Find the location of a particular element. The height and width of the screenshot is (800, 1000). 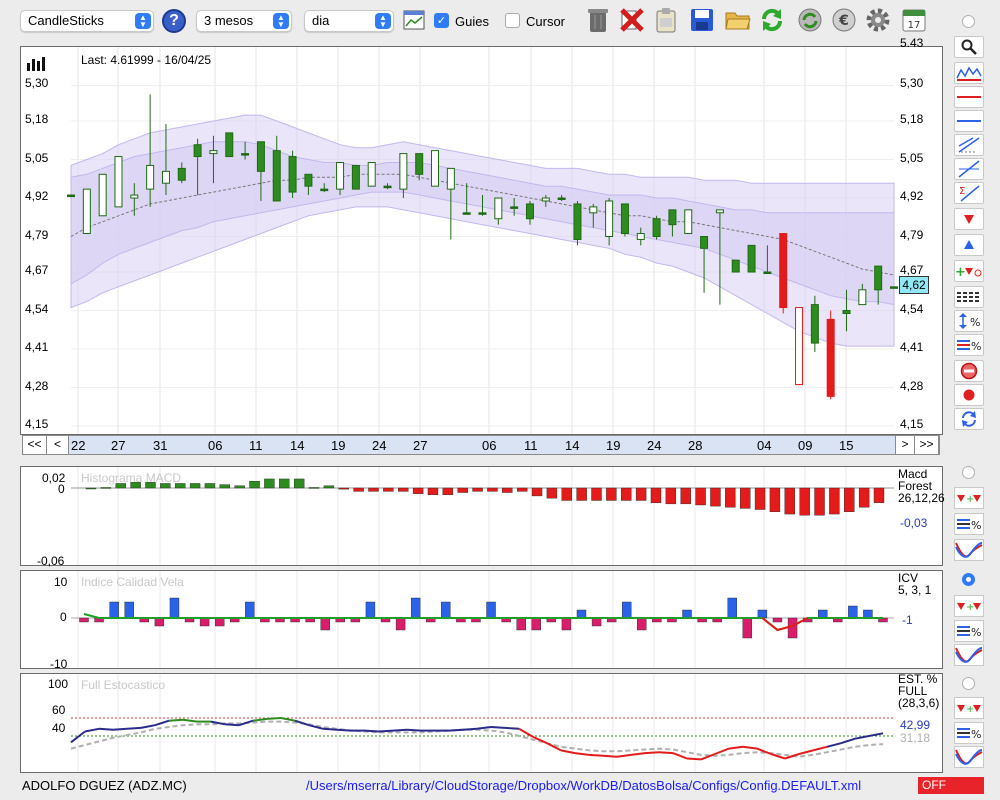

trend-channel-tool-button is located at coordinates (969, 145).